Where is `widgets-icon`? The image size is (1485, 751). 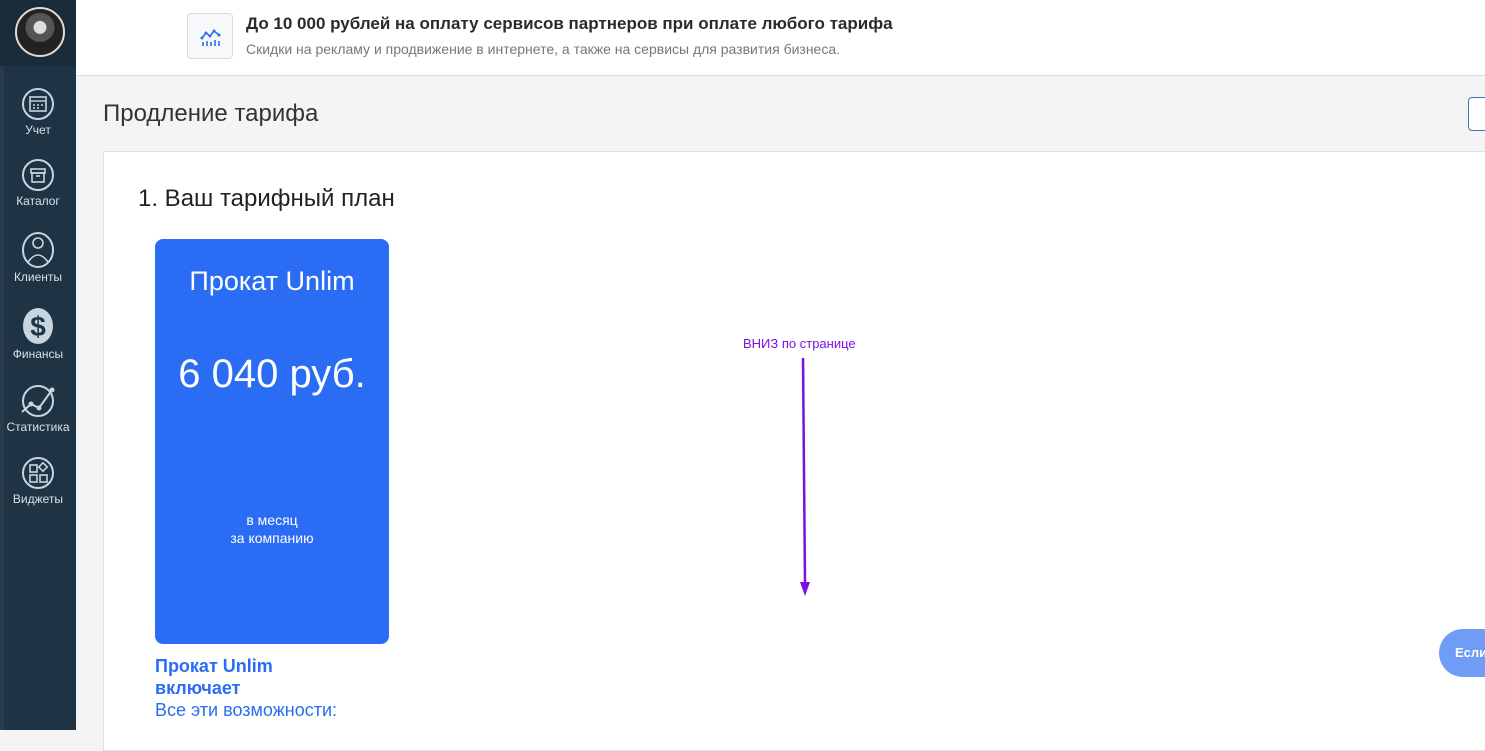
widgets-icon is located at coordinates (38, 473).